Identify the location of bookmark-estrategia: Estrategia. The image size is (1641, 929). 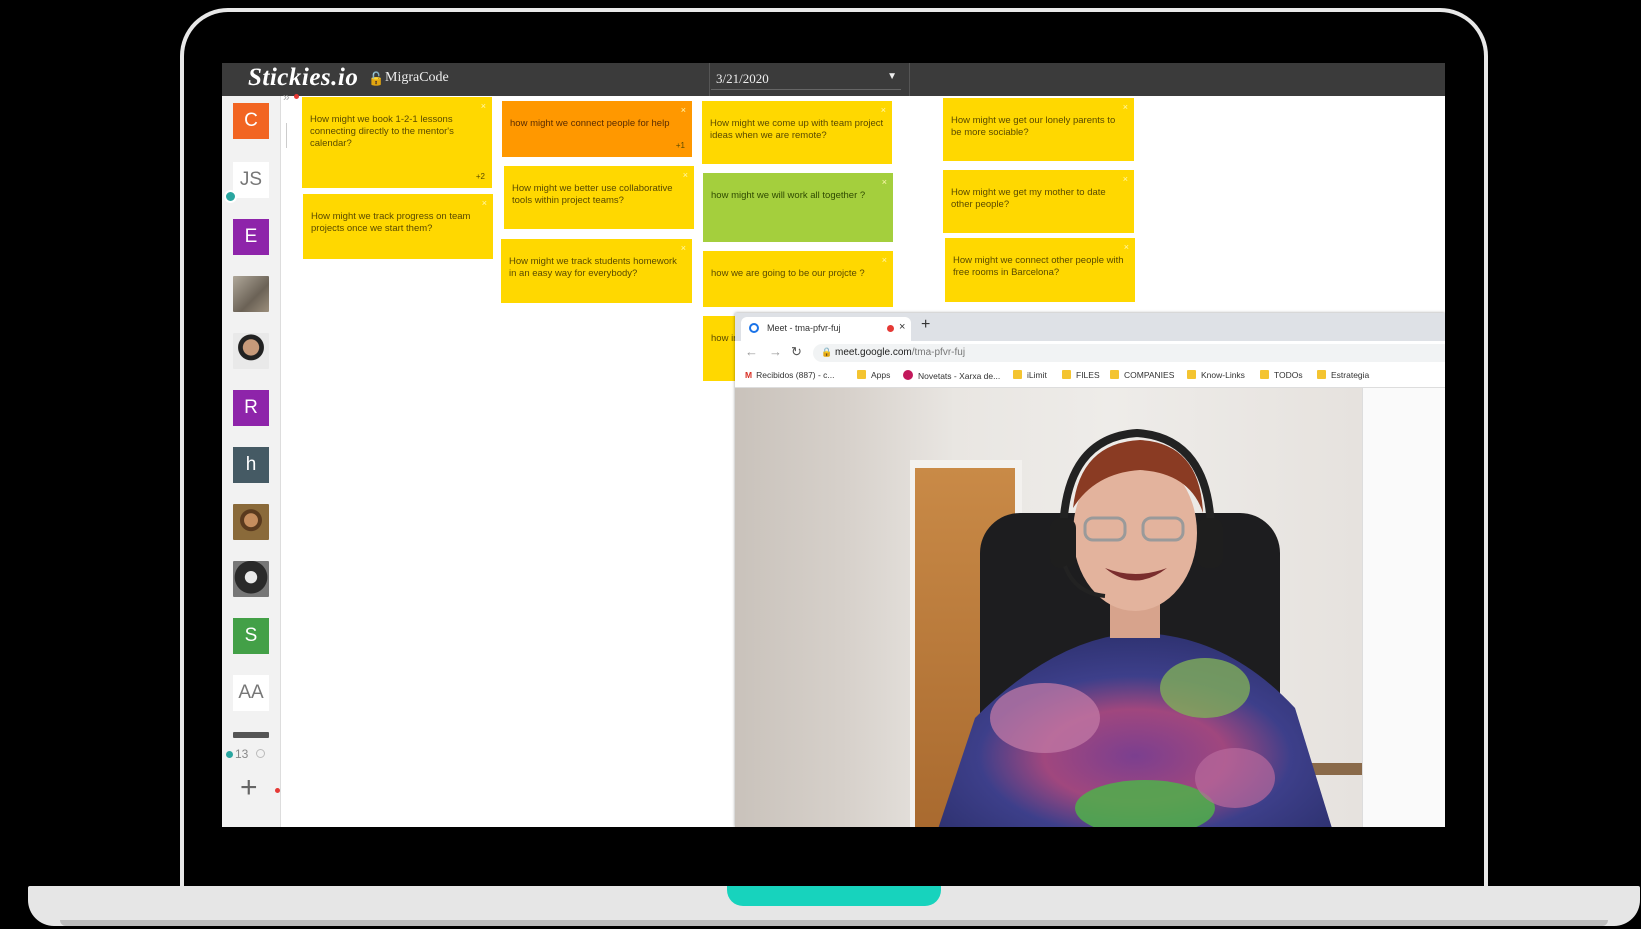
(1343, 375).